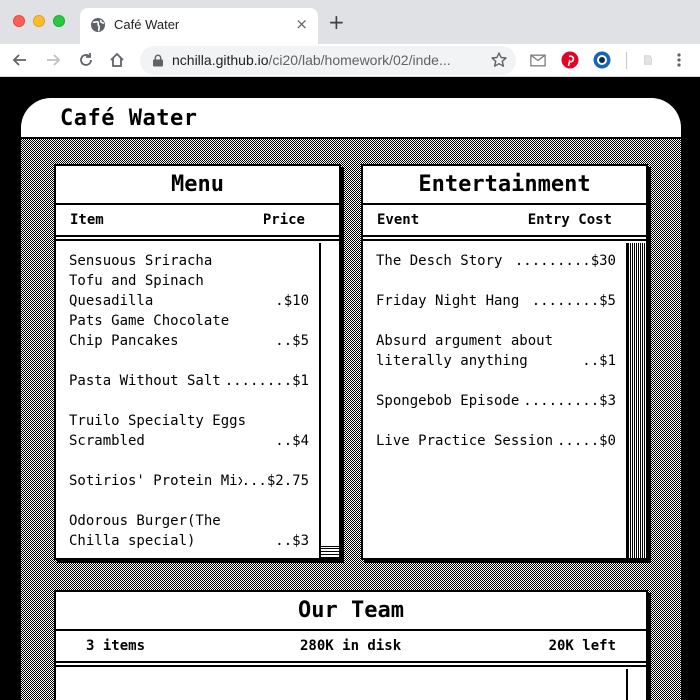  Describe the element at coordinates (496, 441) in the screenshot. I see `entertainment-item: Live Practice Session .....$0` at that location.